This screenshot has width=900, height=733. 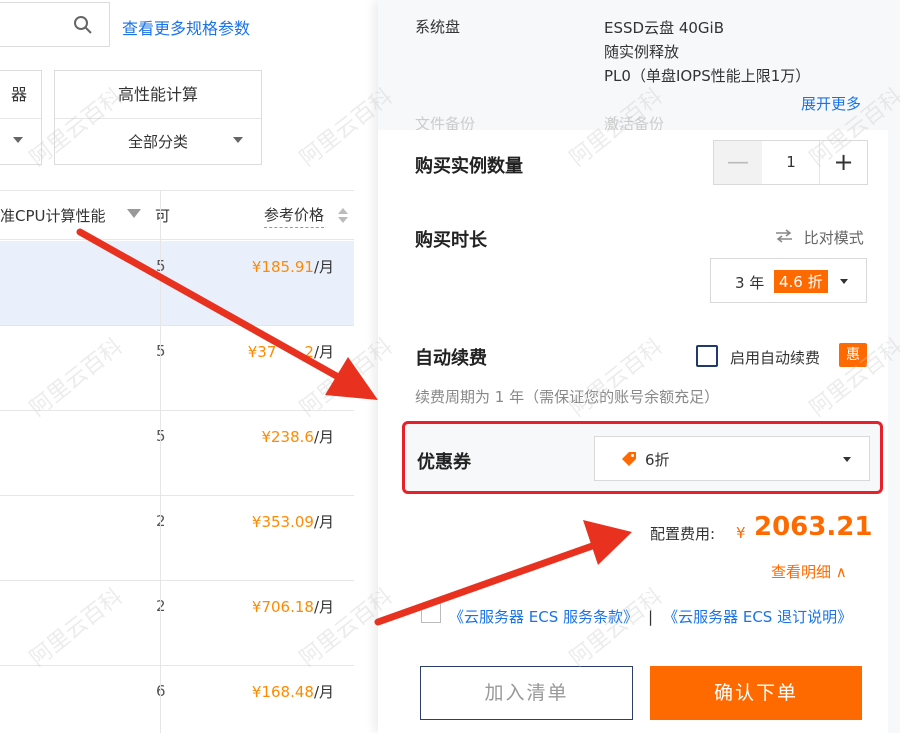 What do you see at coordinates (831, 103) in the screenshot?
I see `expand-more-link: 展开更多` at bounding box center [831, 103].